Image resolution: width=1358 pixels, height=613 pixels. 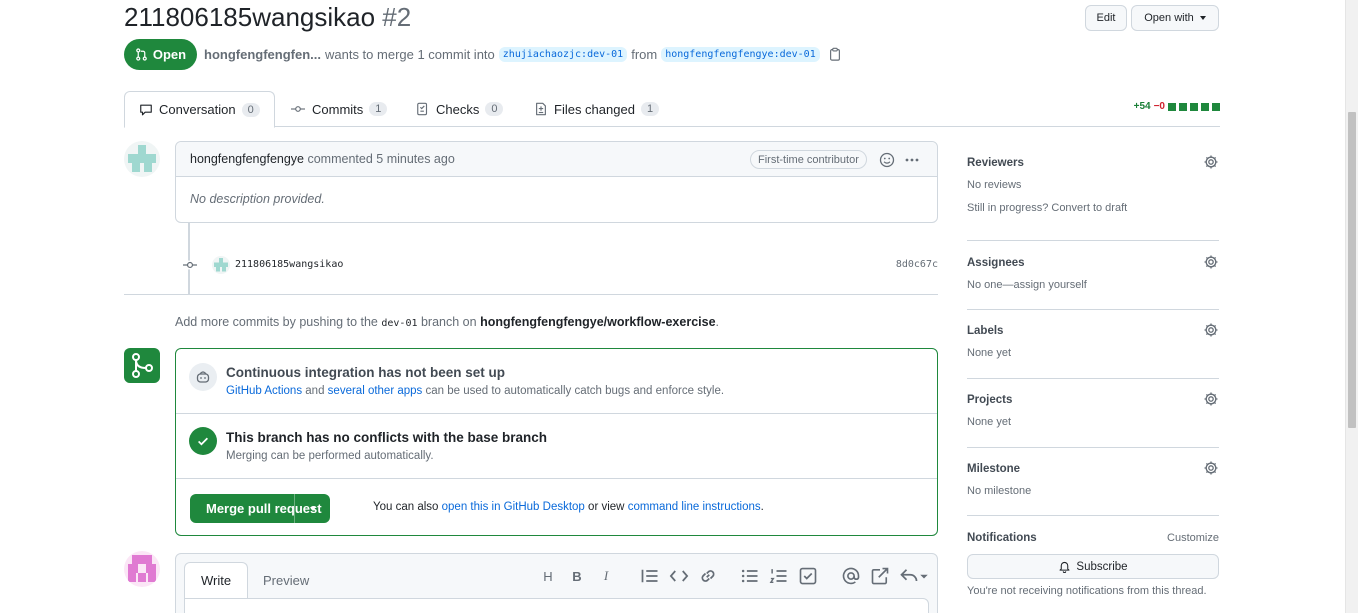 What do you see at coordinates (1093, 409) in the screenshot?
I see `sidebar-projects: Projects None yet` at bounding box center [1093, 409].